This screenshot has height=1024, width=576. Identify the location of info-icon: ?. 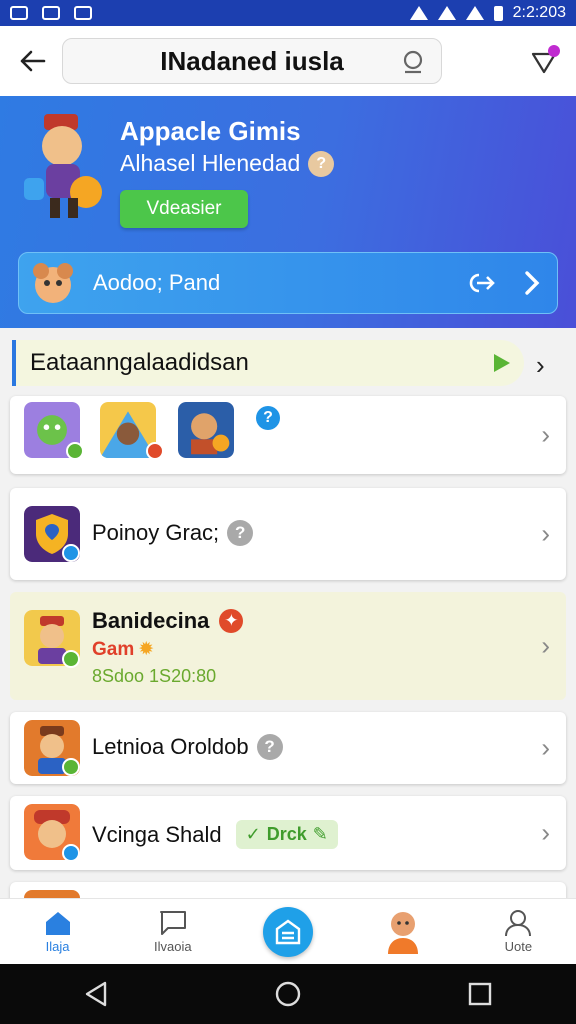
(268, 418).